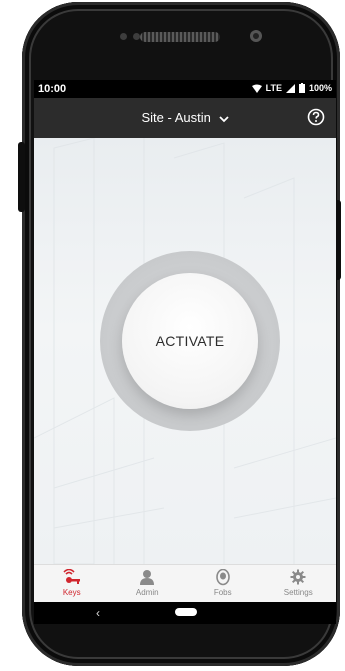 This screenshot has height=671, width=345. I want to click on activate-button: ACTIVATE, so click(190, 341).